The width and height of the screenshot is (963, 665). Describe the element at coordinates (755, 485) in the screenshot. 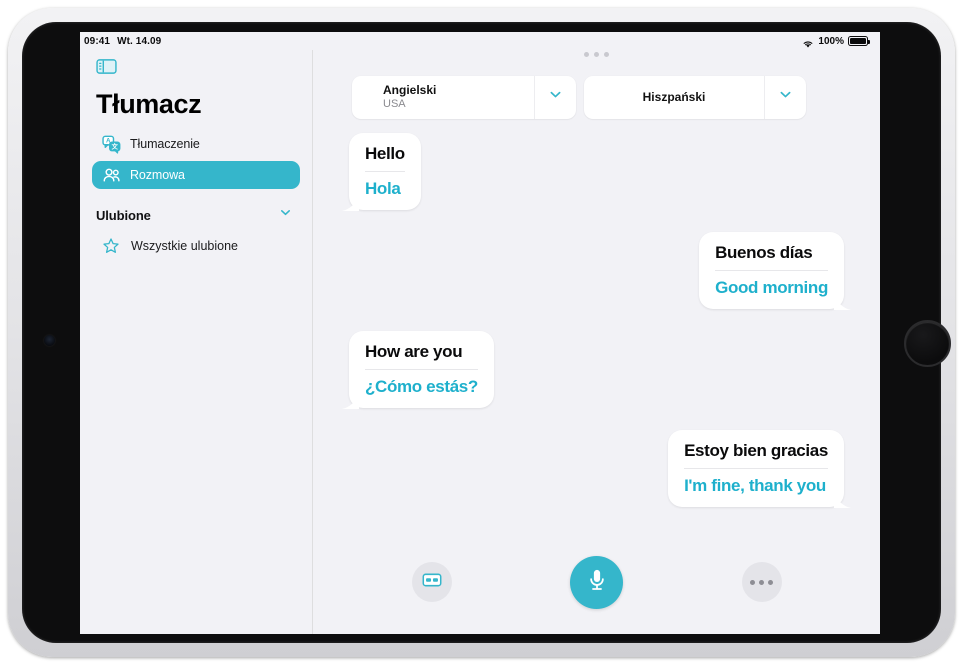

I see `message-translation-text: I'm fine, thank you` at that location.